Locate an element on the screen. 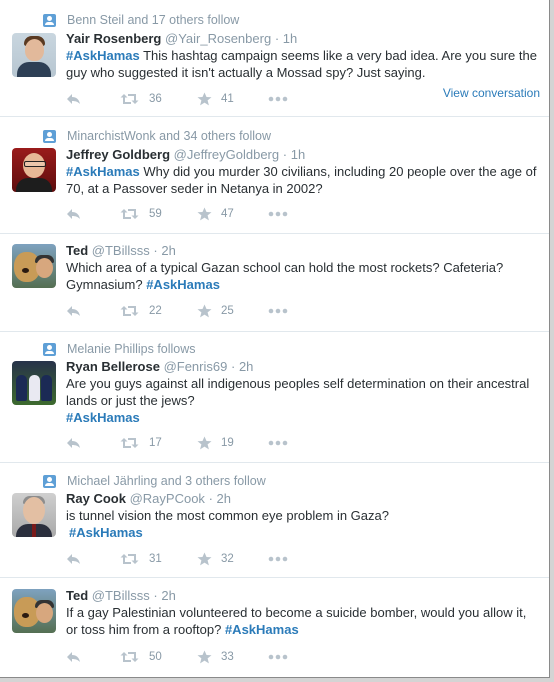 The image size is (554, 682). tweet-actions: 59 47 is located at coordinates (177, 214).